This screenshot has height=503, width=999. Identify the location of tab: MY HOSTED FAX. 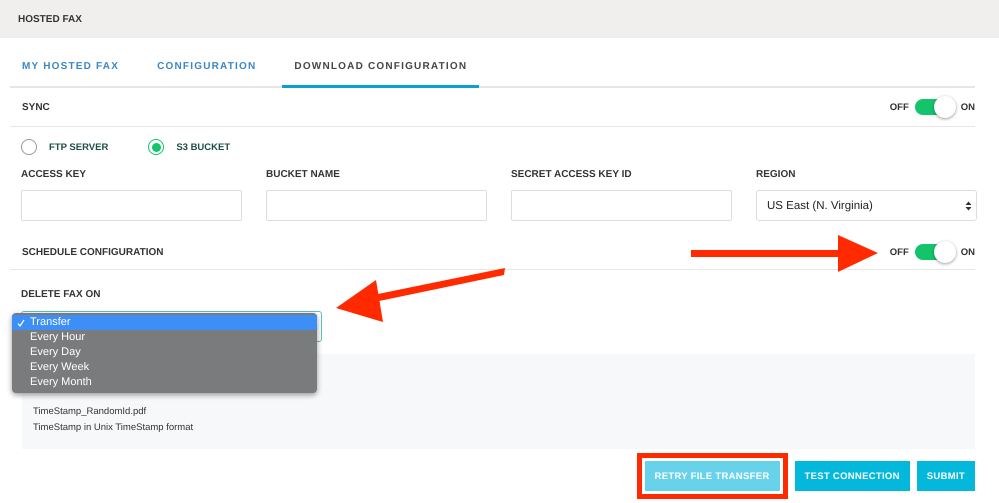
(71, 68).